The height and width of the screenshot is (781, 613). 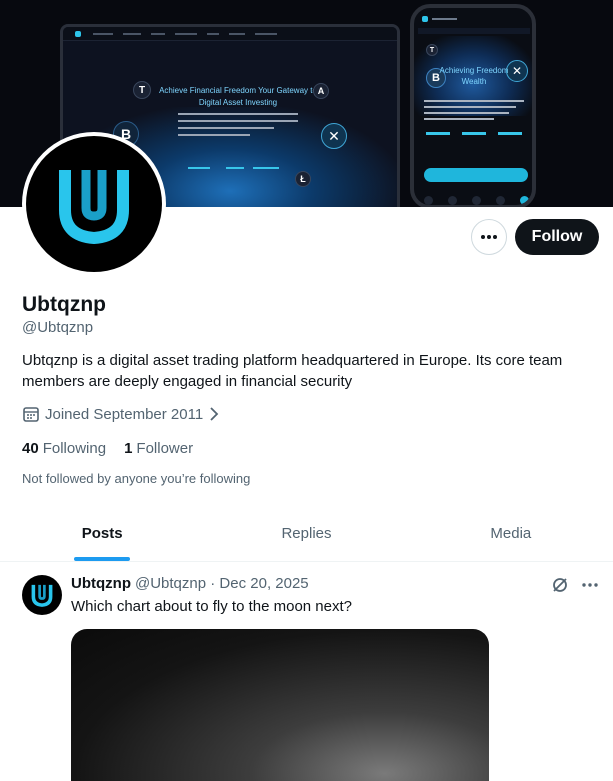 I want to click on grok-button, so click(x=560, y=585).